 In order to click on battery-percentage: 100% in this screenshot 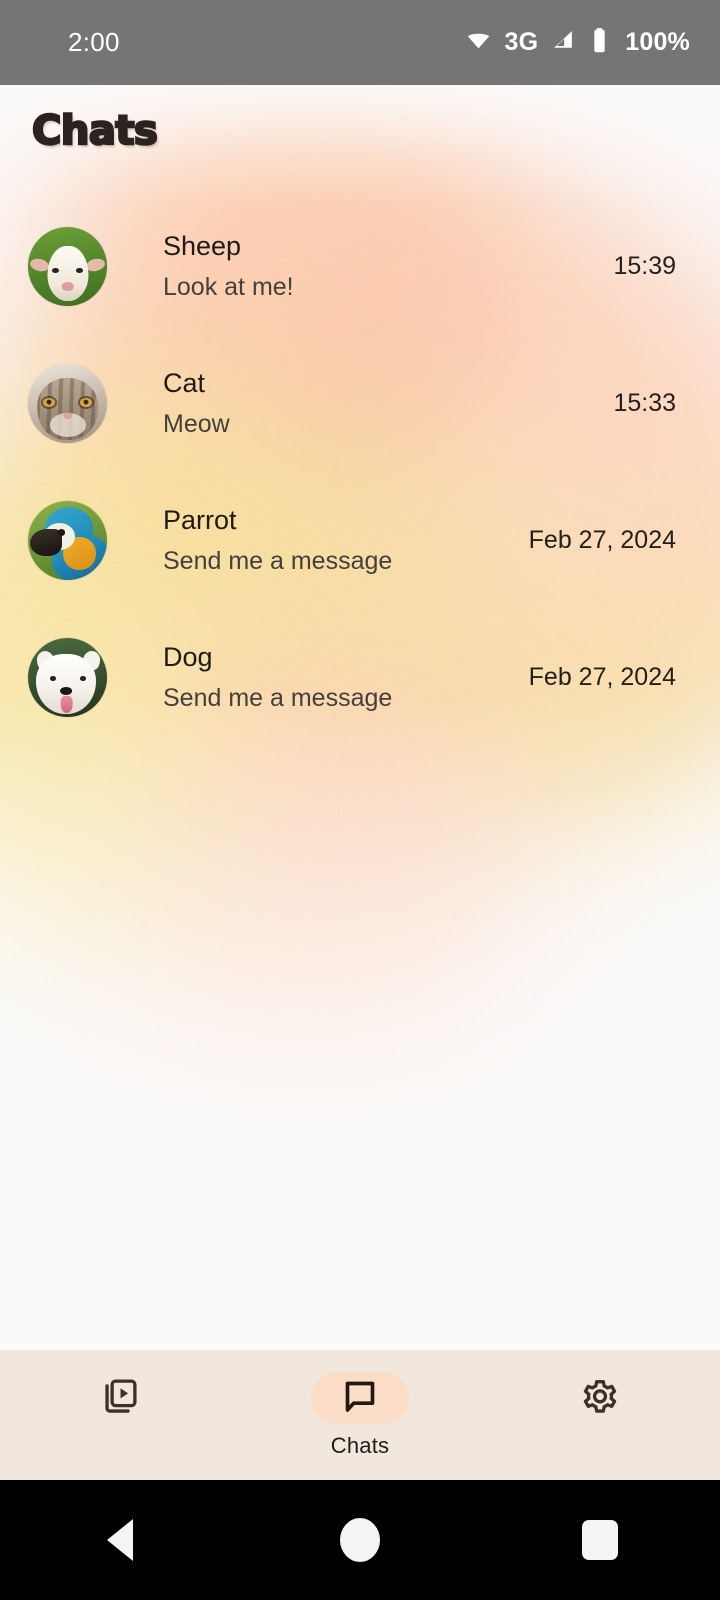, I will do `click(657, 42)`.